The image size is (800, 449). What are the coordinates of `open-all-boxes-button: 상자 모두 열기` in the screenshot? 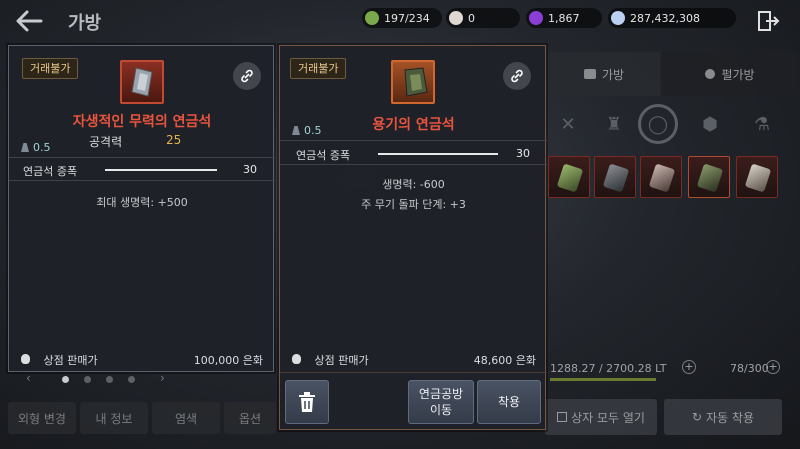 It's located at (601, 417).